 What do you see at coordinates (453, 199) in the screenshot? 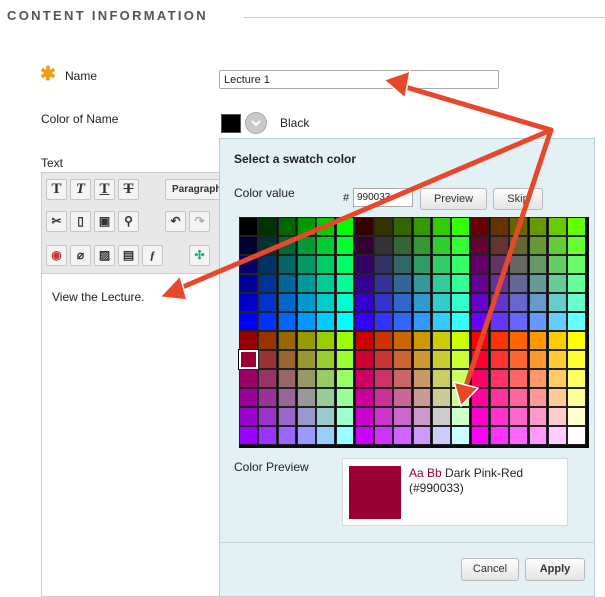
I see `preview-button: Preview` at bounding box center [453, 199].